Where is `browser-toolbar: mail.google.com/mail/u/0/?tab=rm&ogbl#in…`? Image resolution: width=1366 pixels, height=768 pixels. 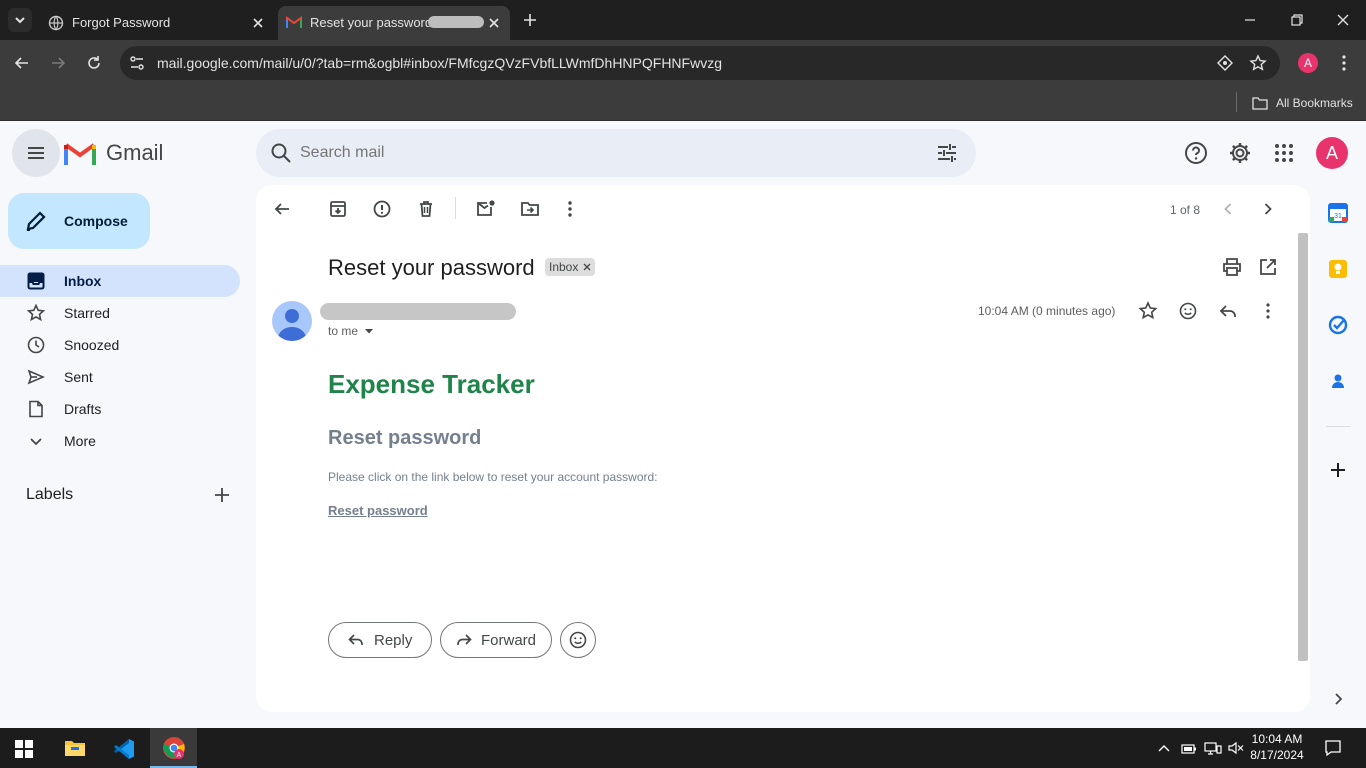 browser-toolbar: mail.google.com/mail/u/0/?tab=rm&ogbl#in… is located at coordinates (683, 63).